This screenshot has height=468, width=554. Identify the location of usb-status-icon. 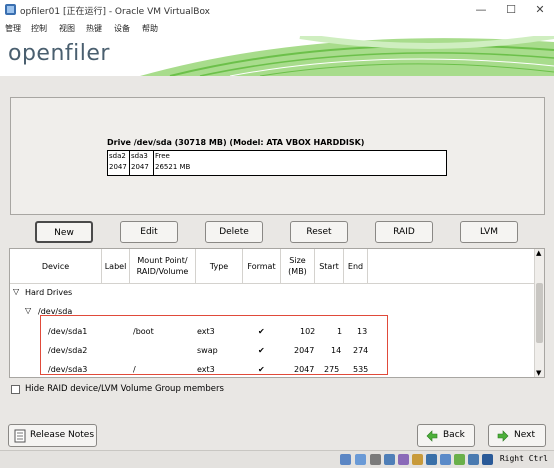
(403, 459).